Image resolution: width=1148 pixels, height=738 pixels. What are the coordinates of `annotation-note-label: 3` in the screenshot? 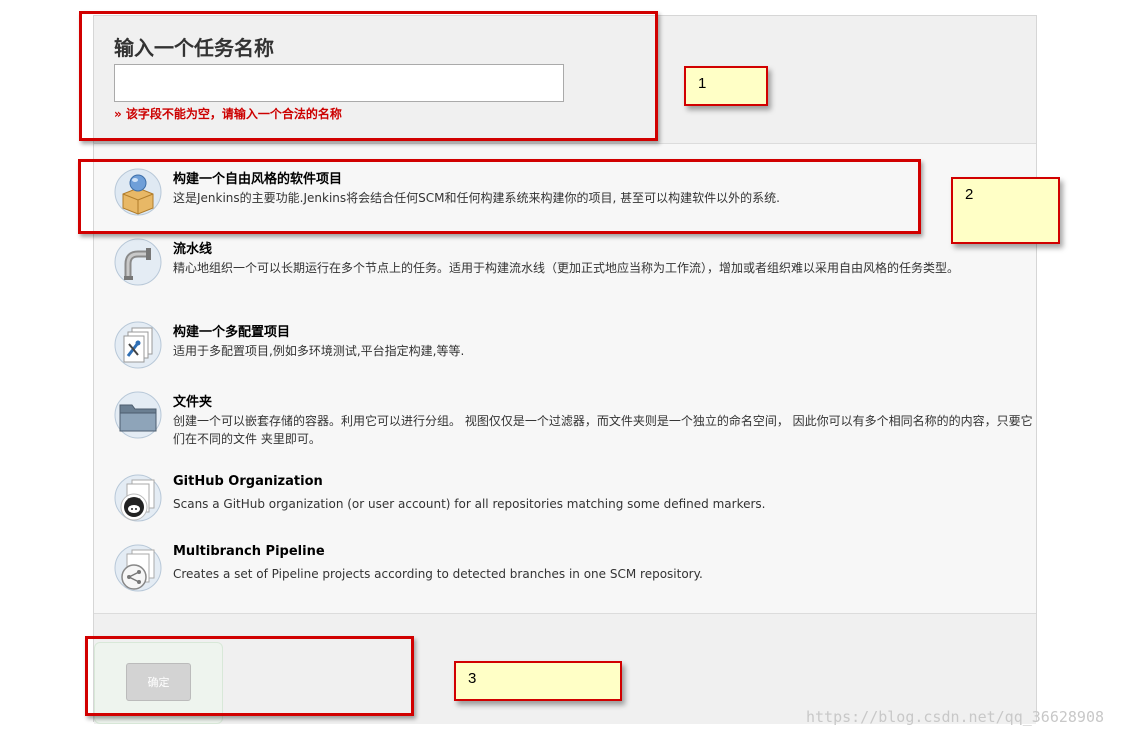 It's located at (472, 678).